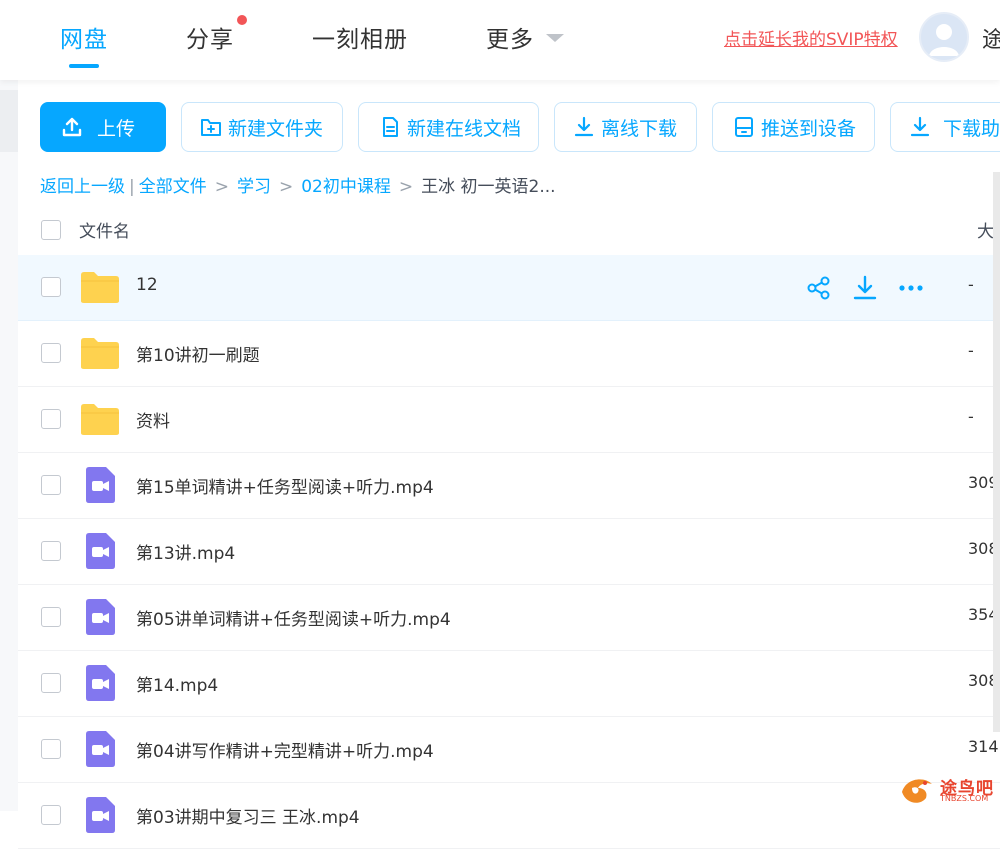  Describe the element at coordinates (639, 128) in the screenshot. I see `offline-download-label: 离线下载` at that location.